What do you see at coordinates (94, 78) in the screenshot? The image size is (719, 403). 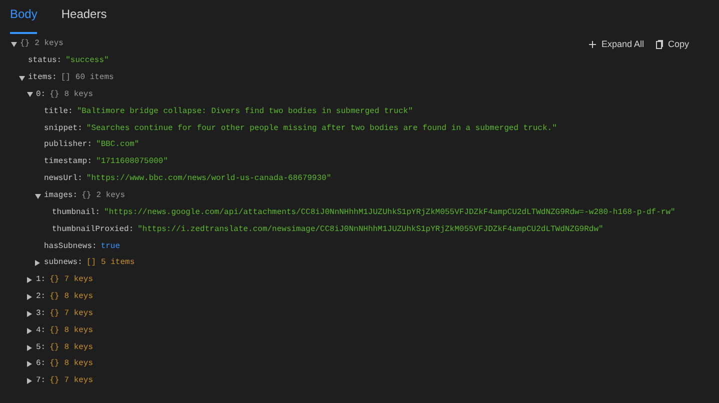 I see `item-count: 60 items` at bounding box center [94, 78].